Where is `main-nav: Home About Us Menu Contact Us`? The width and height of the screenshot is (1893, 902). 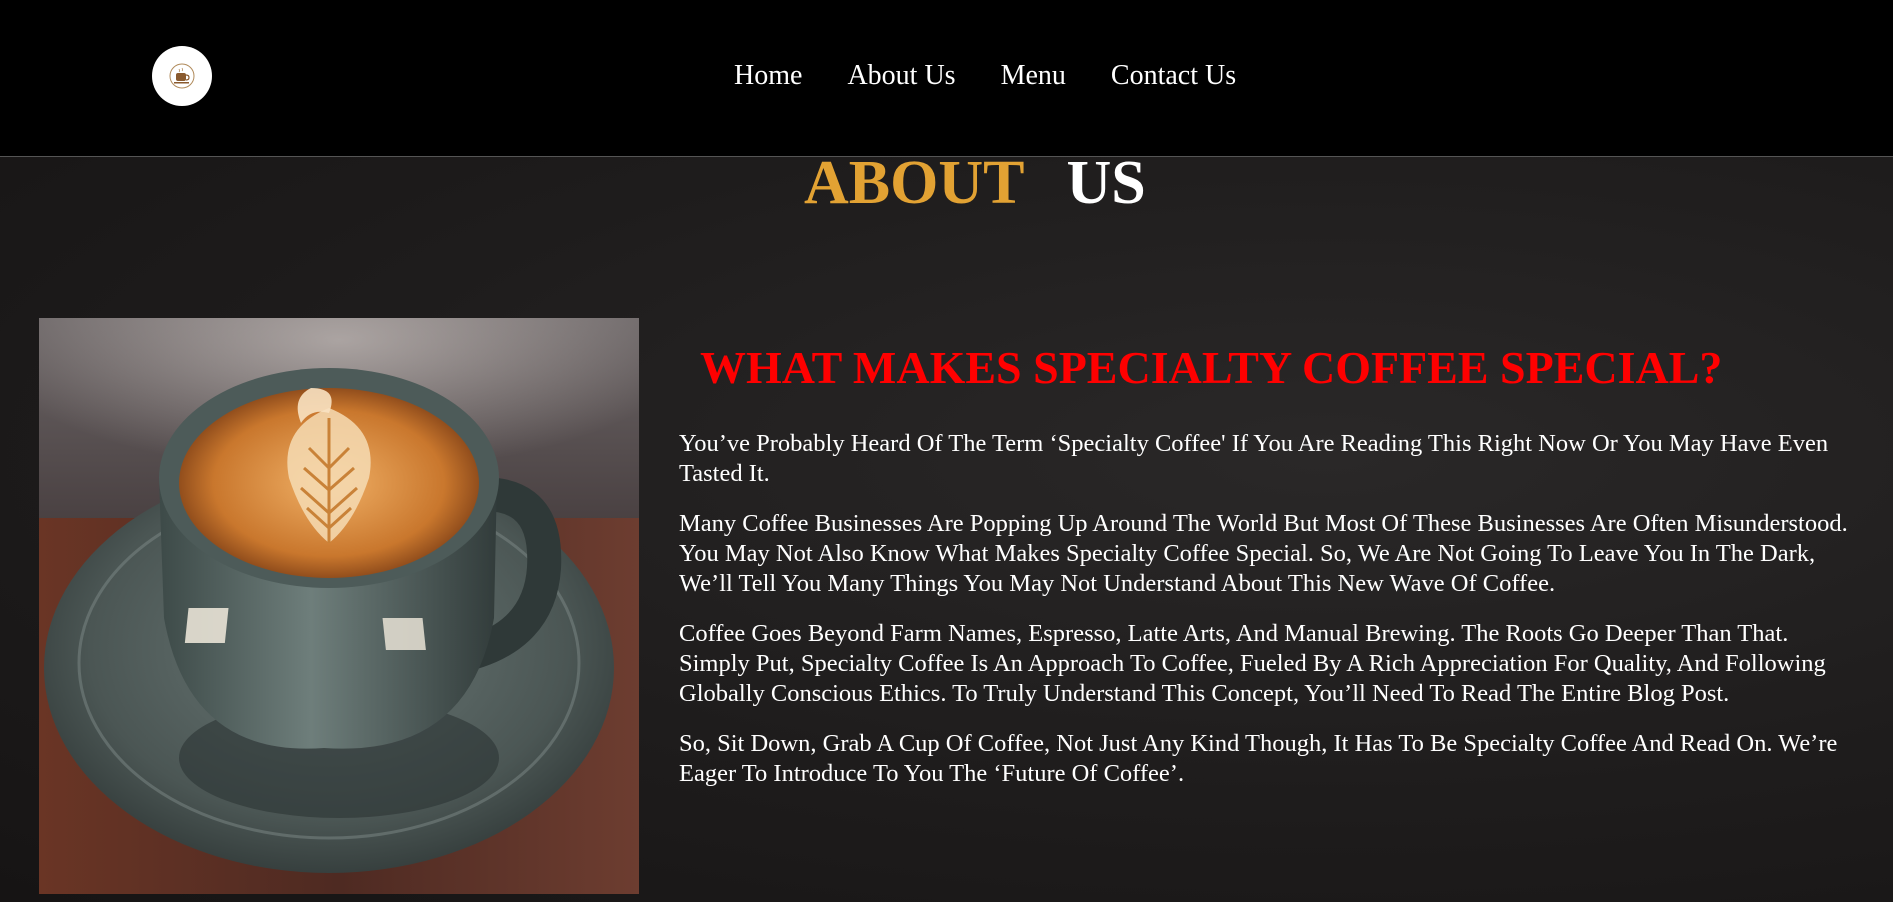
main-nav: Home About Us Menu Contact Us is located at coordinates (1007, 76).